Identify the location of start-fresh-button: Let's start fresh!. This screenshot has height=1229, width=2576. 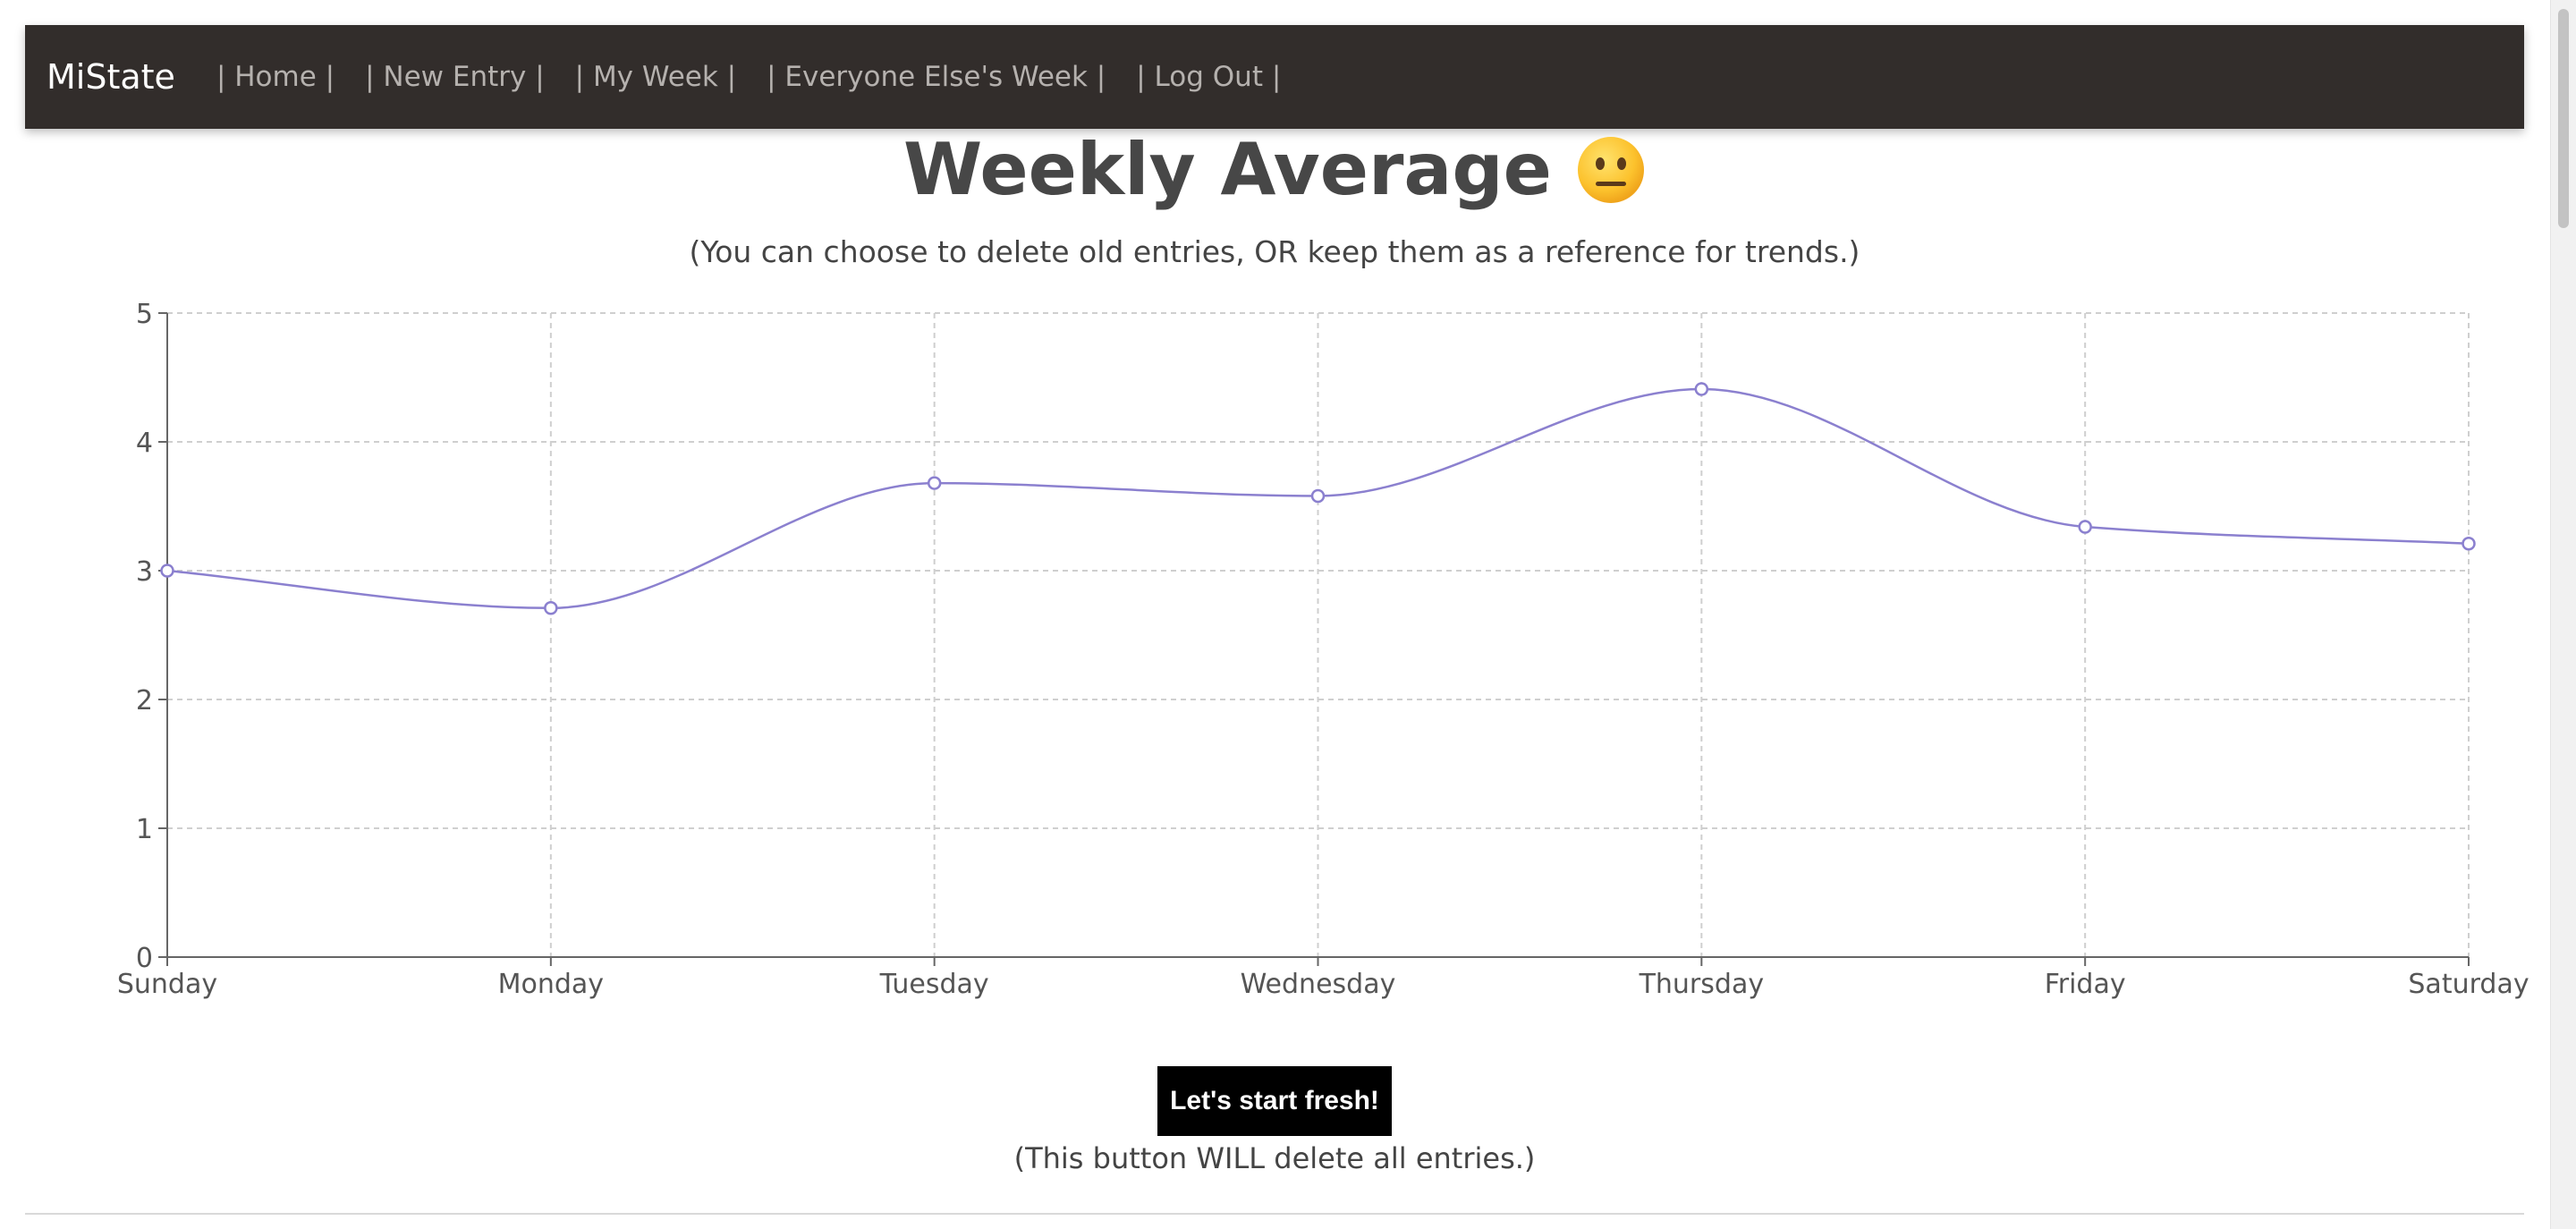
(1274, 1101).